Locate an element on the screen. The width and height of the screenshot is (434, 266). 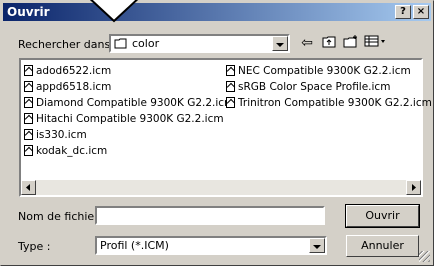
folder-icon is located at coordinates (121, 43).